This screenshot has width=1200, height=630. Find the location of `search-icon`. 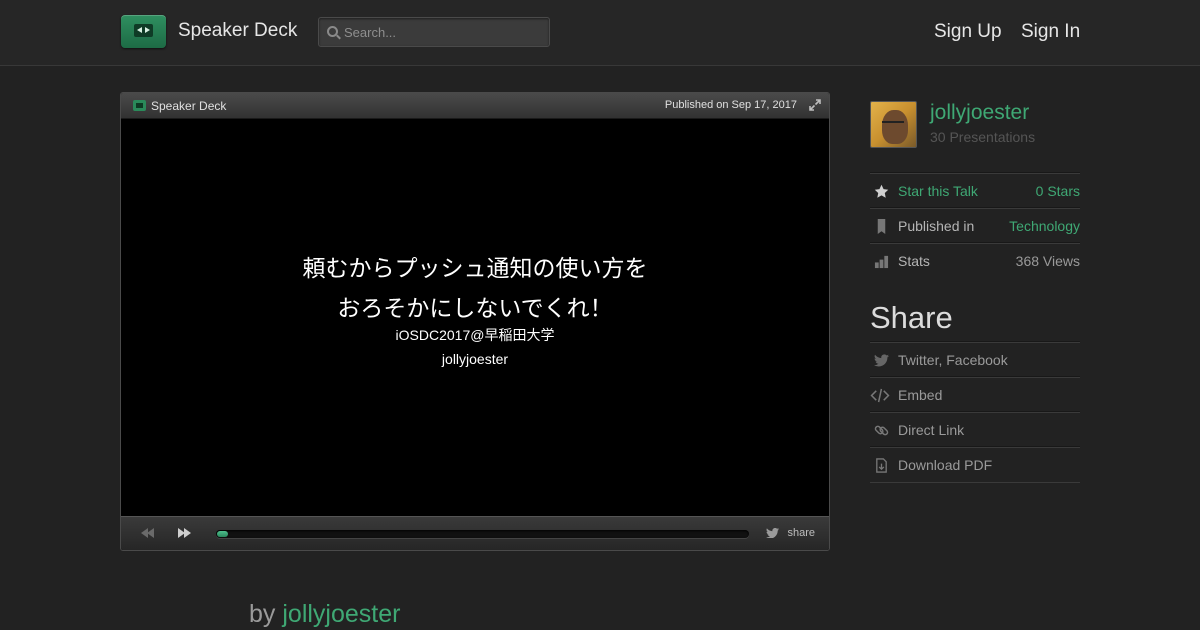

search-icon is located at coordinates (332, 31).